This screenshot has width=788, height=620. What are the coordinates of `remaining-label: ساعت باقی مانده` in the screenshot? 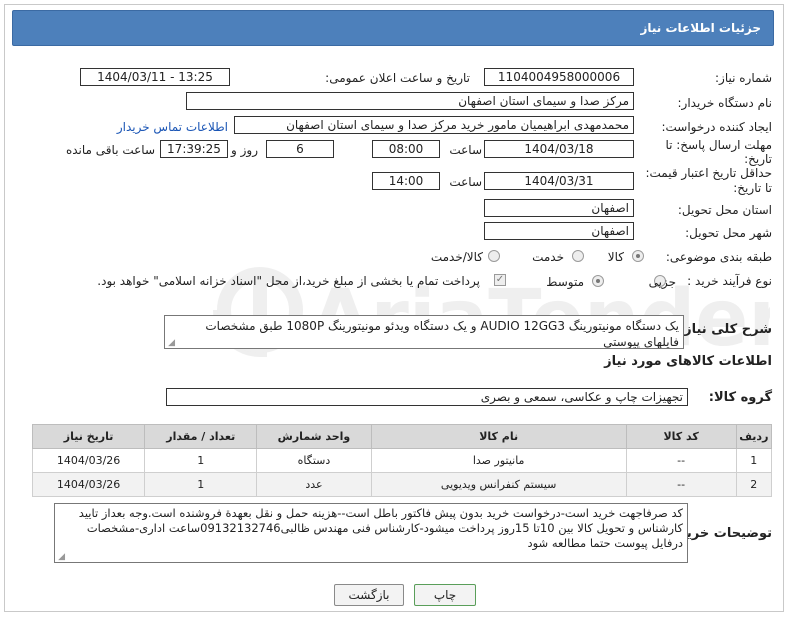 It's located at (110, 150).